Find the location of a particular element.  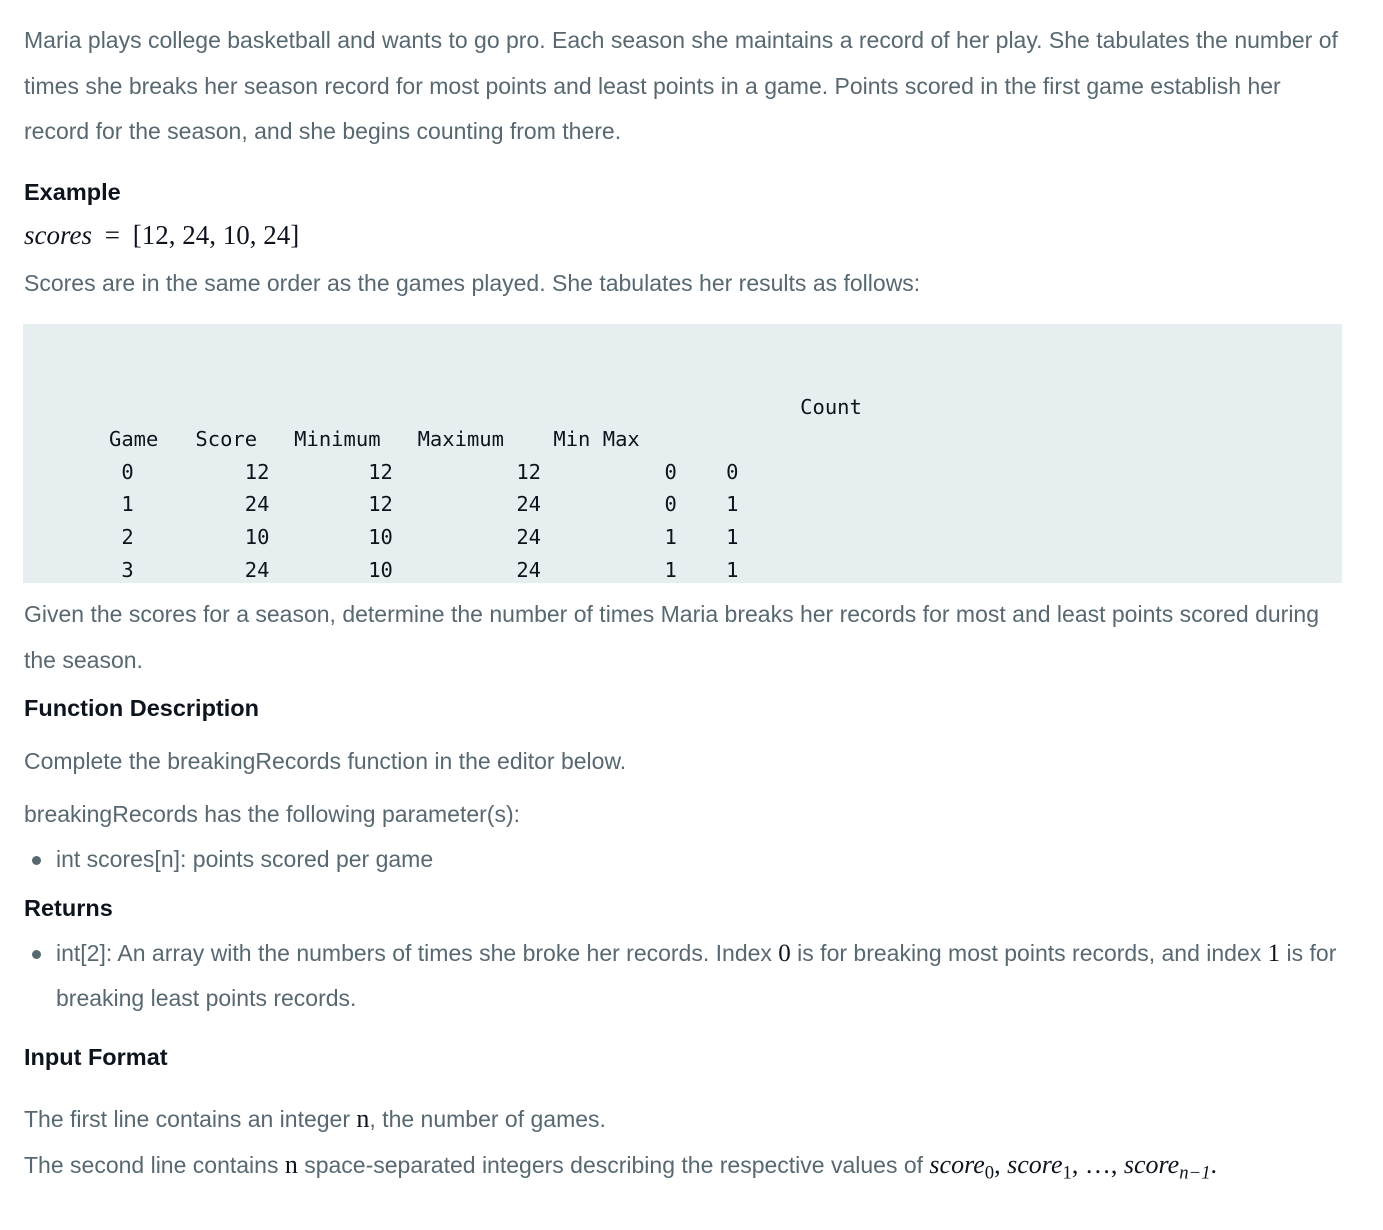

input-text: The second line contains is located at coordinates (154, 1165).